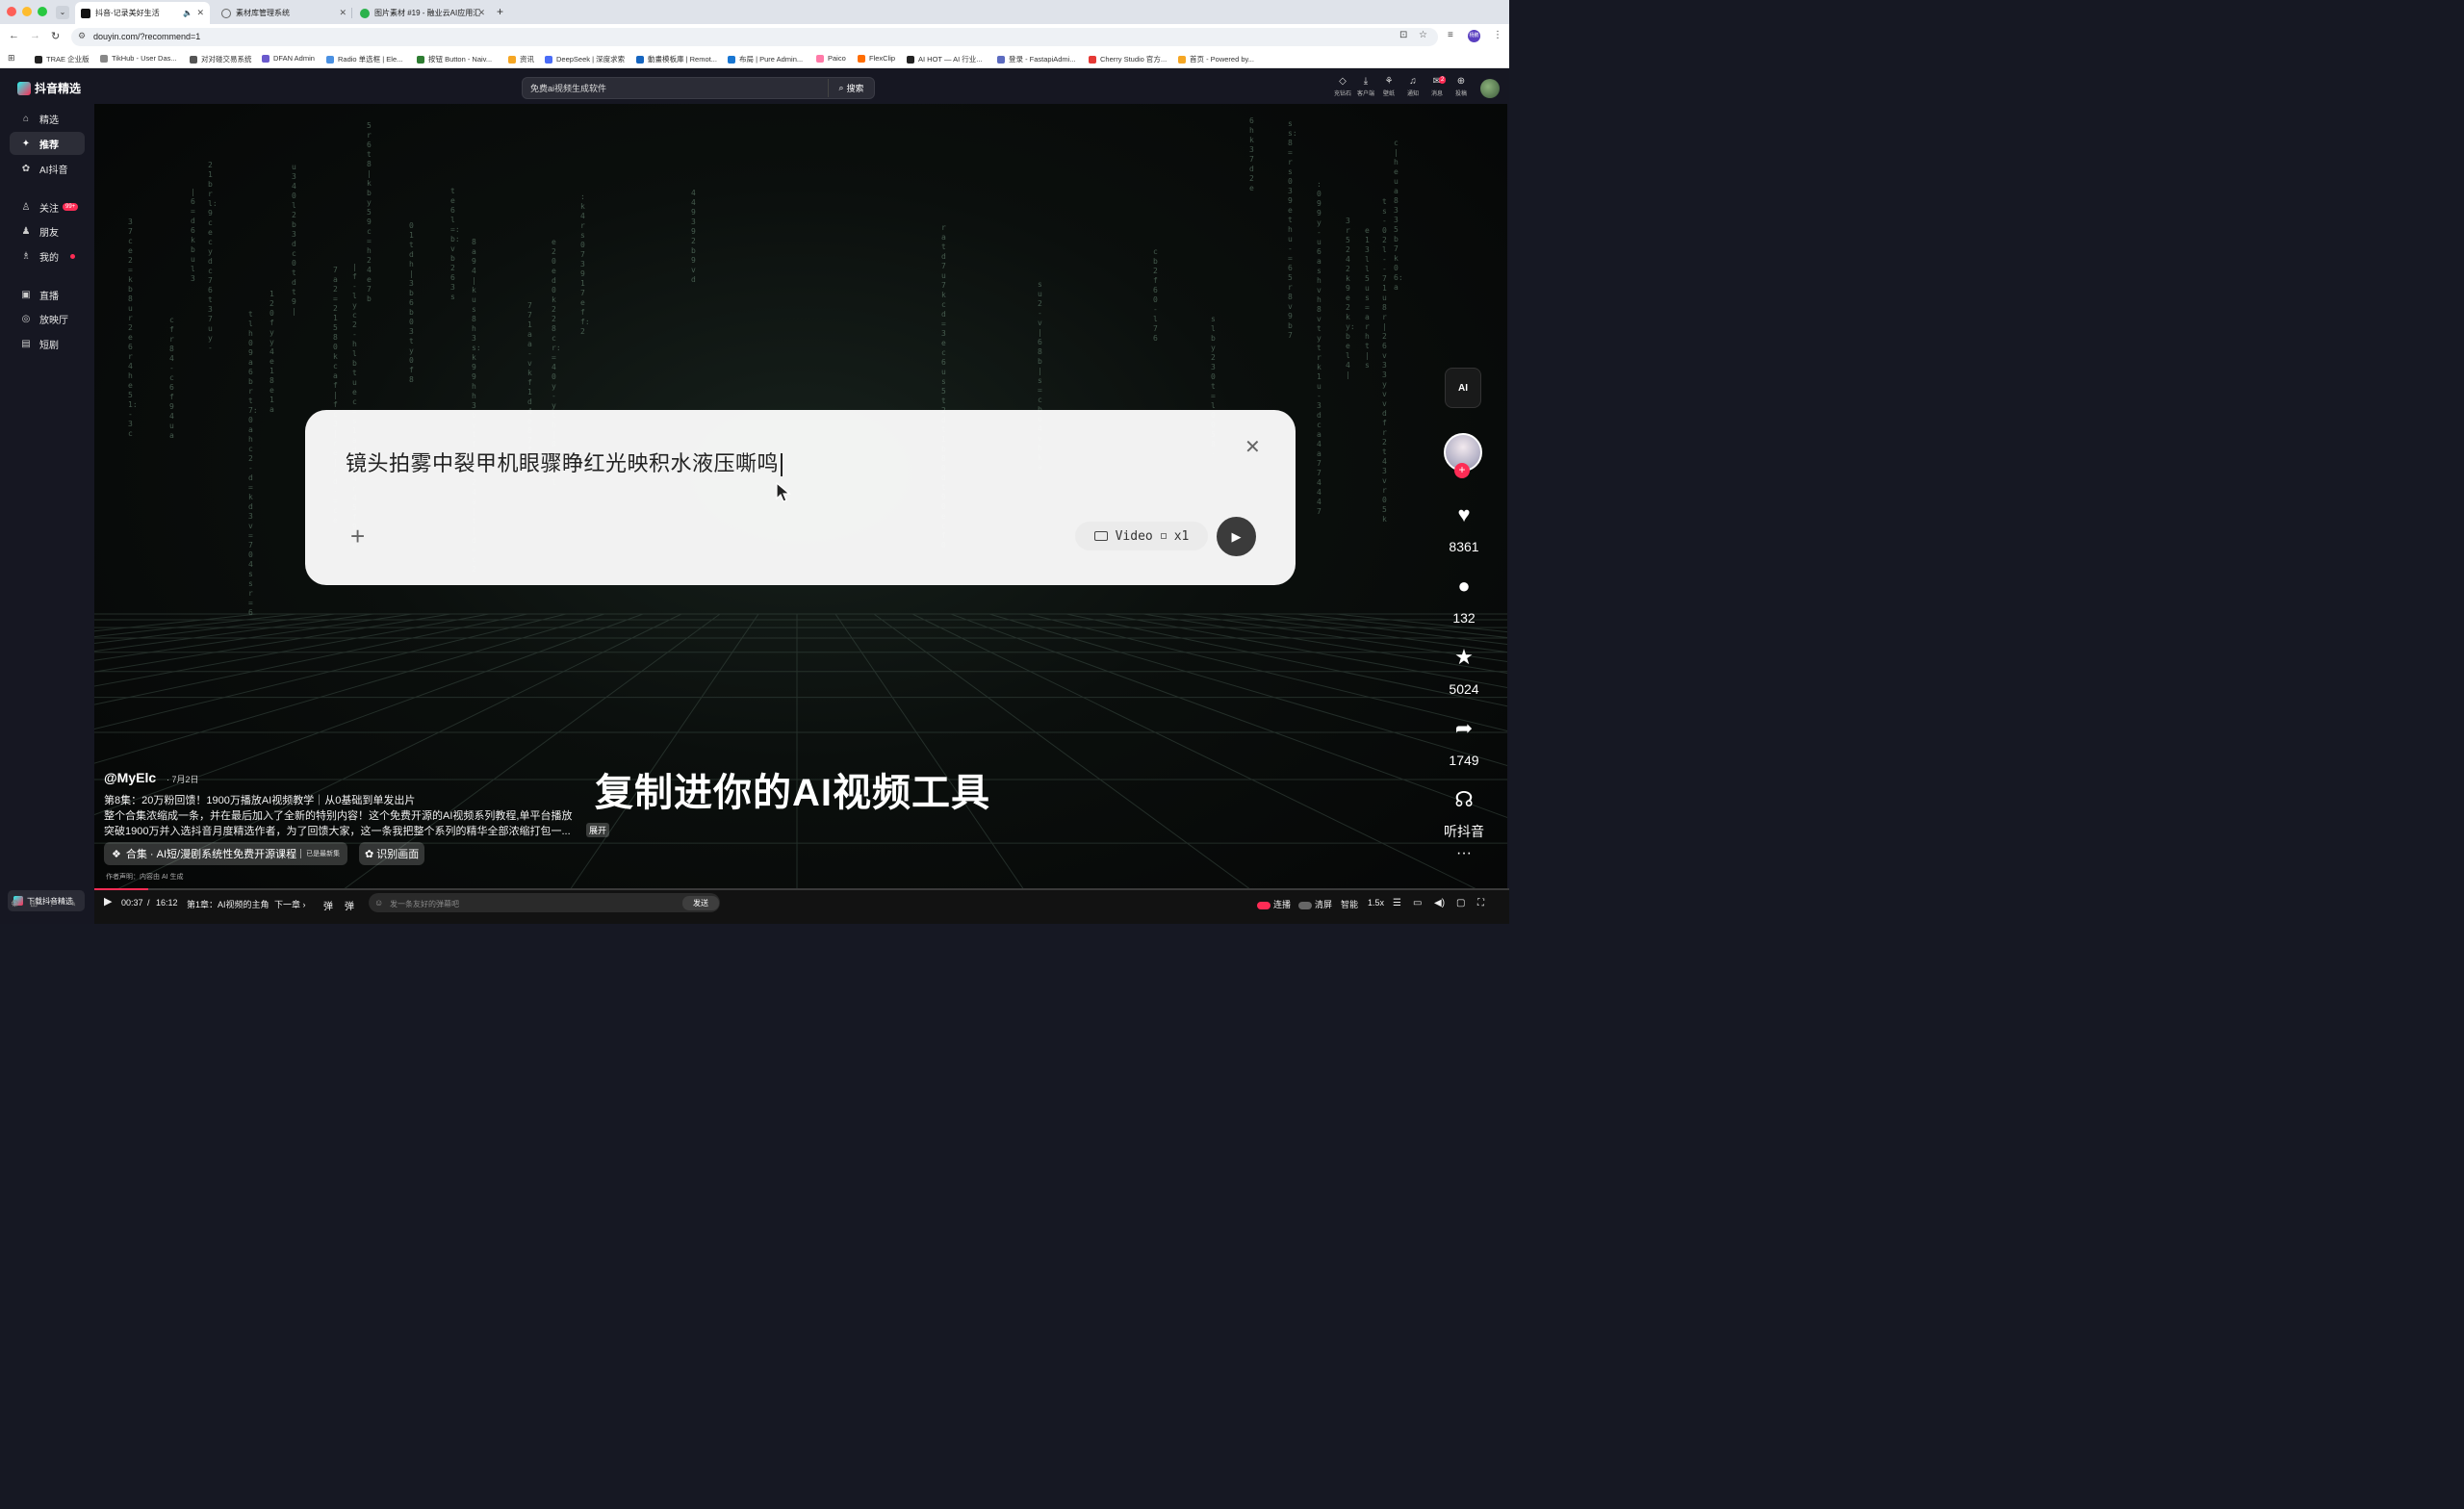  Describe the element at coordinates (500, 11) in the screenshot. I see `new-tab-button: +` at that location.